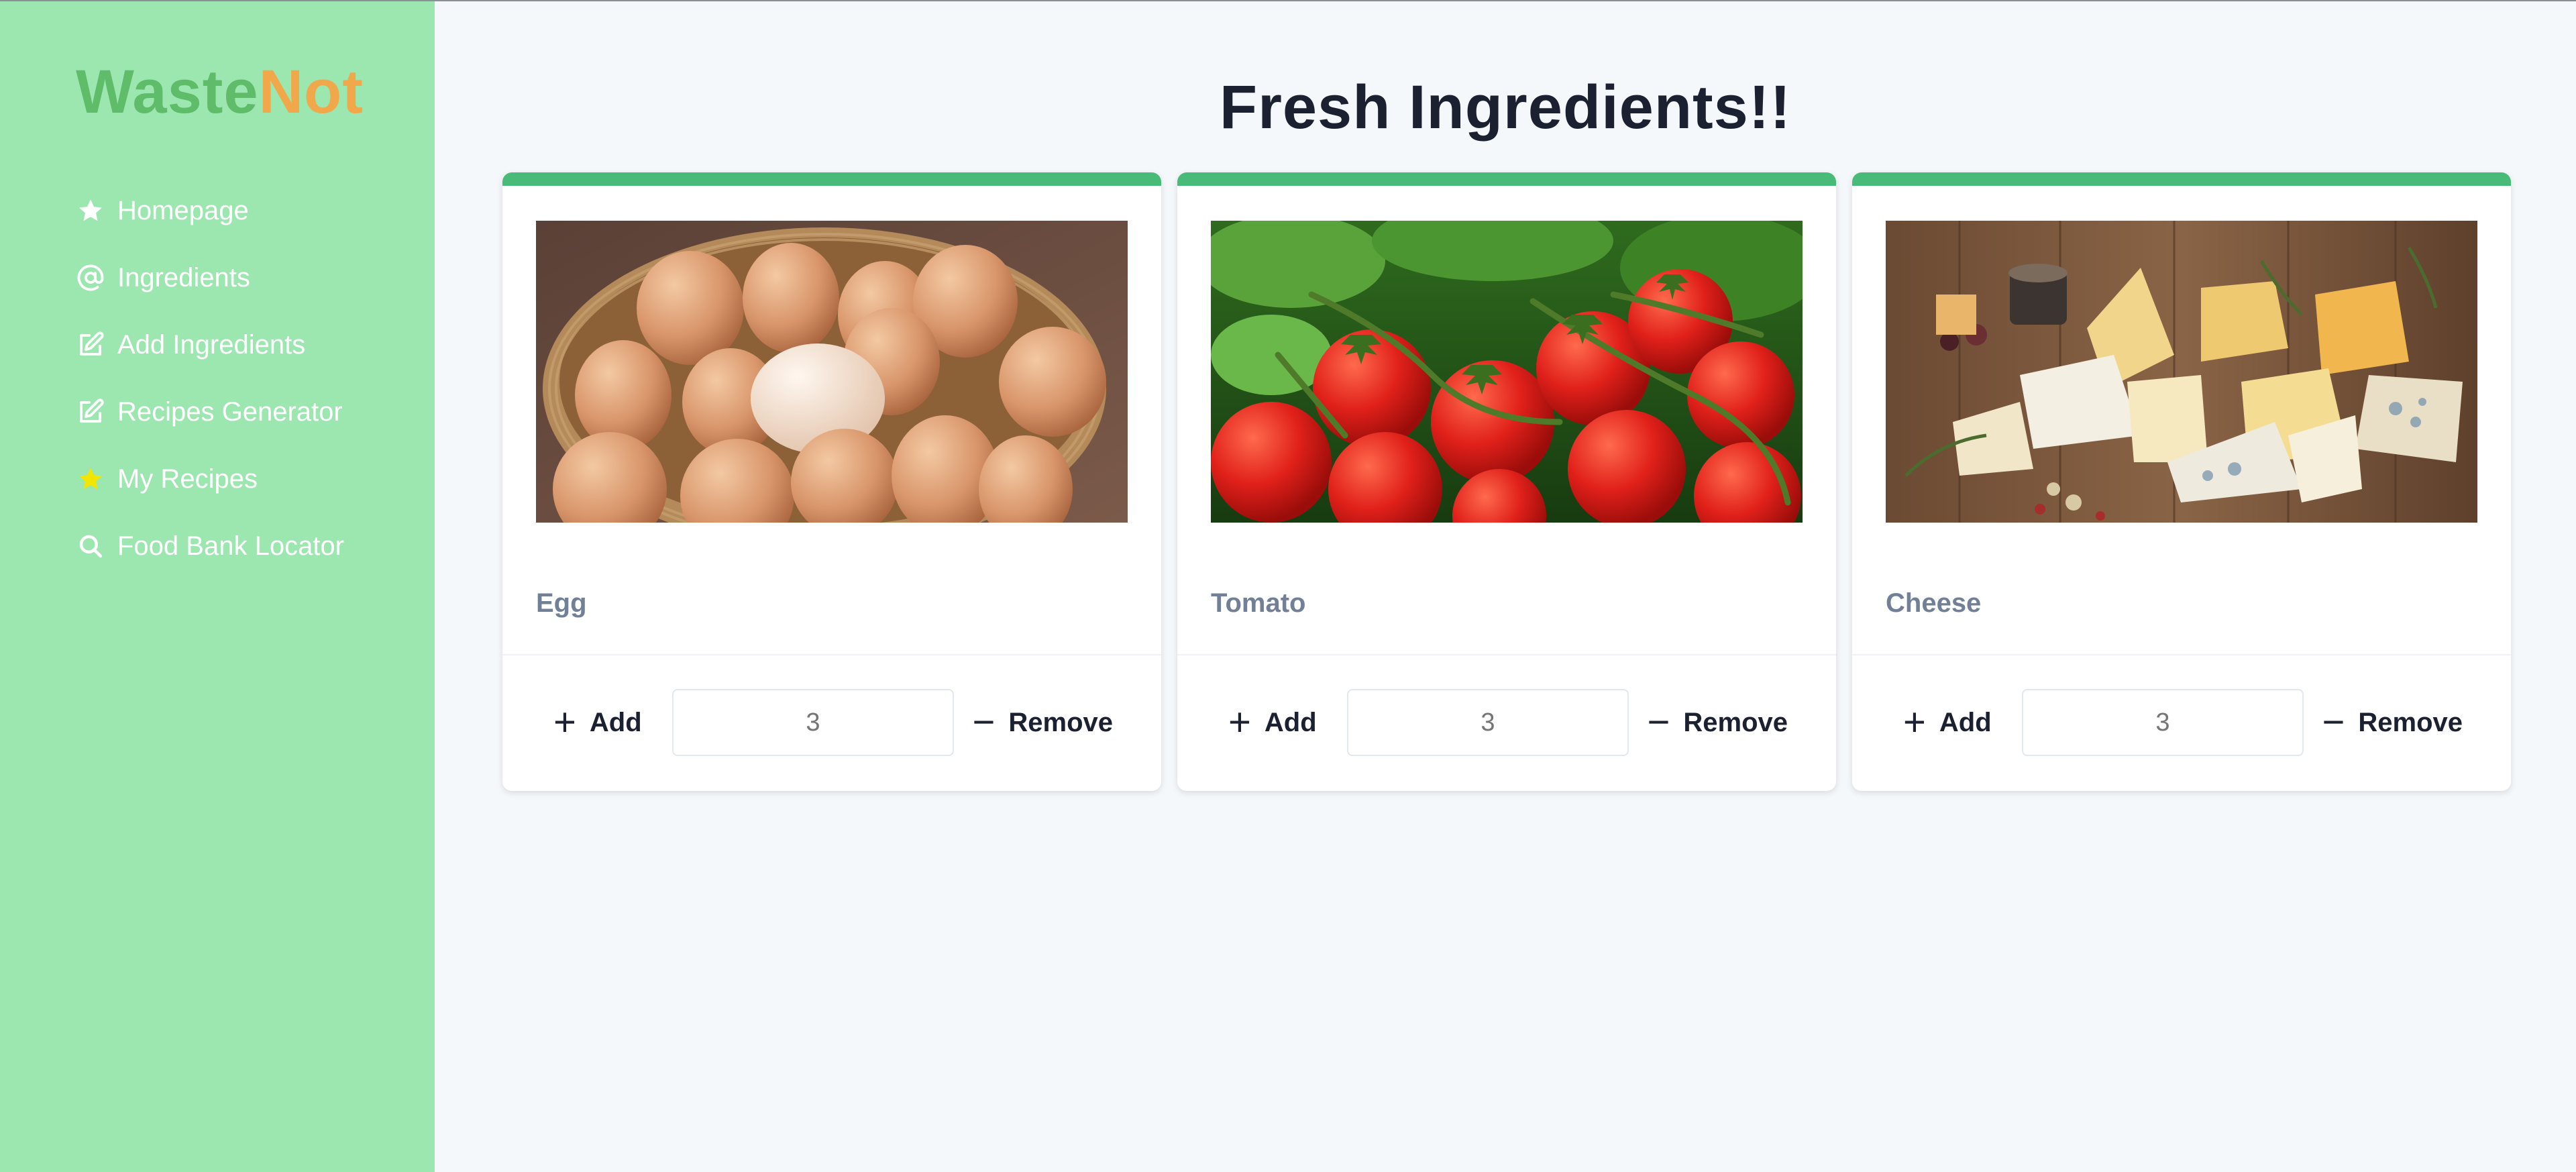 The width and height of the screenshot is (2576, 1172). I want to click on sidebar-item-label: Food Bank Locator, so click(230, 546).